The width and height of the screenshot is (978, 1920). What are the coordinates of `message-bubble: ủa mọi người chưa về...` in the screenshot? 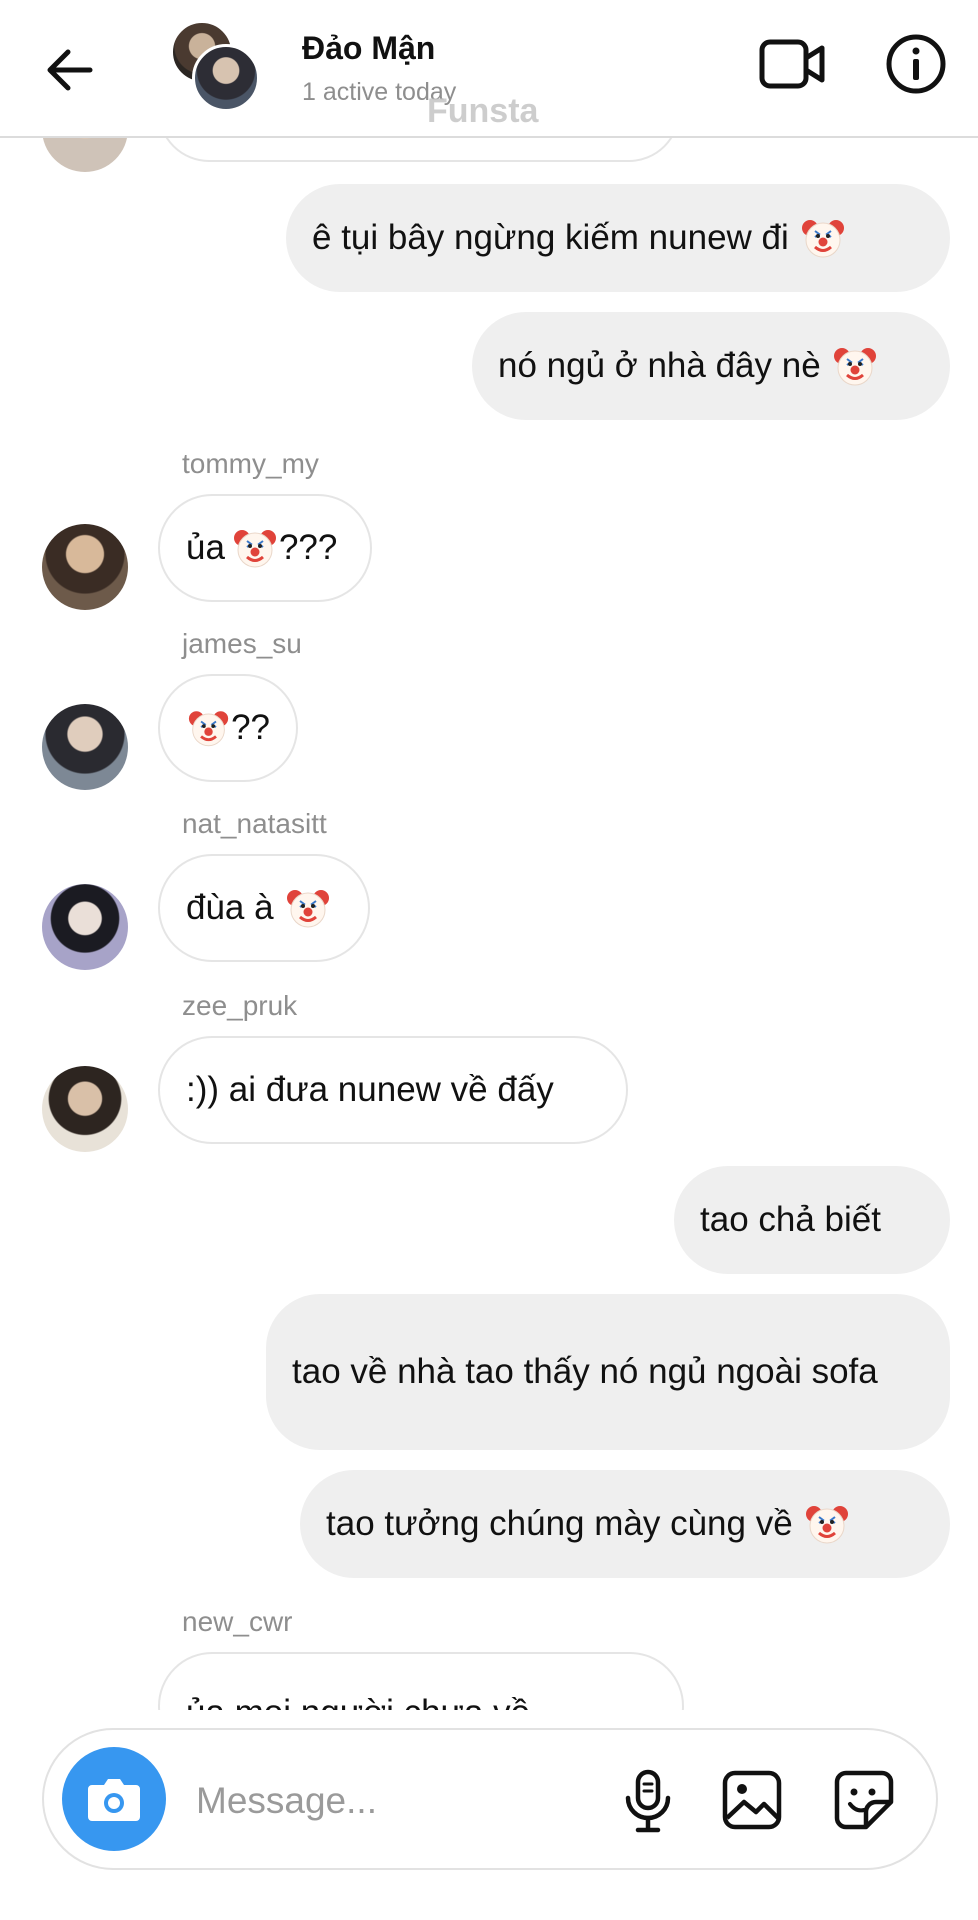 It's located at (421, 1681).